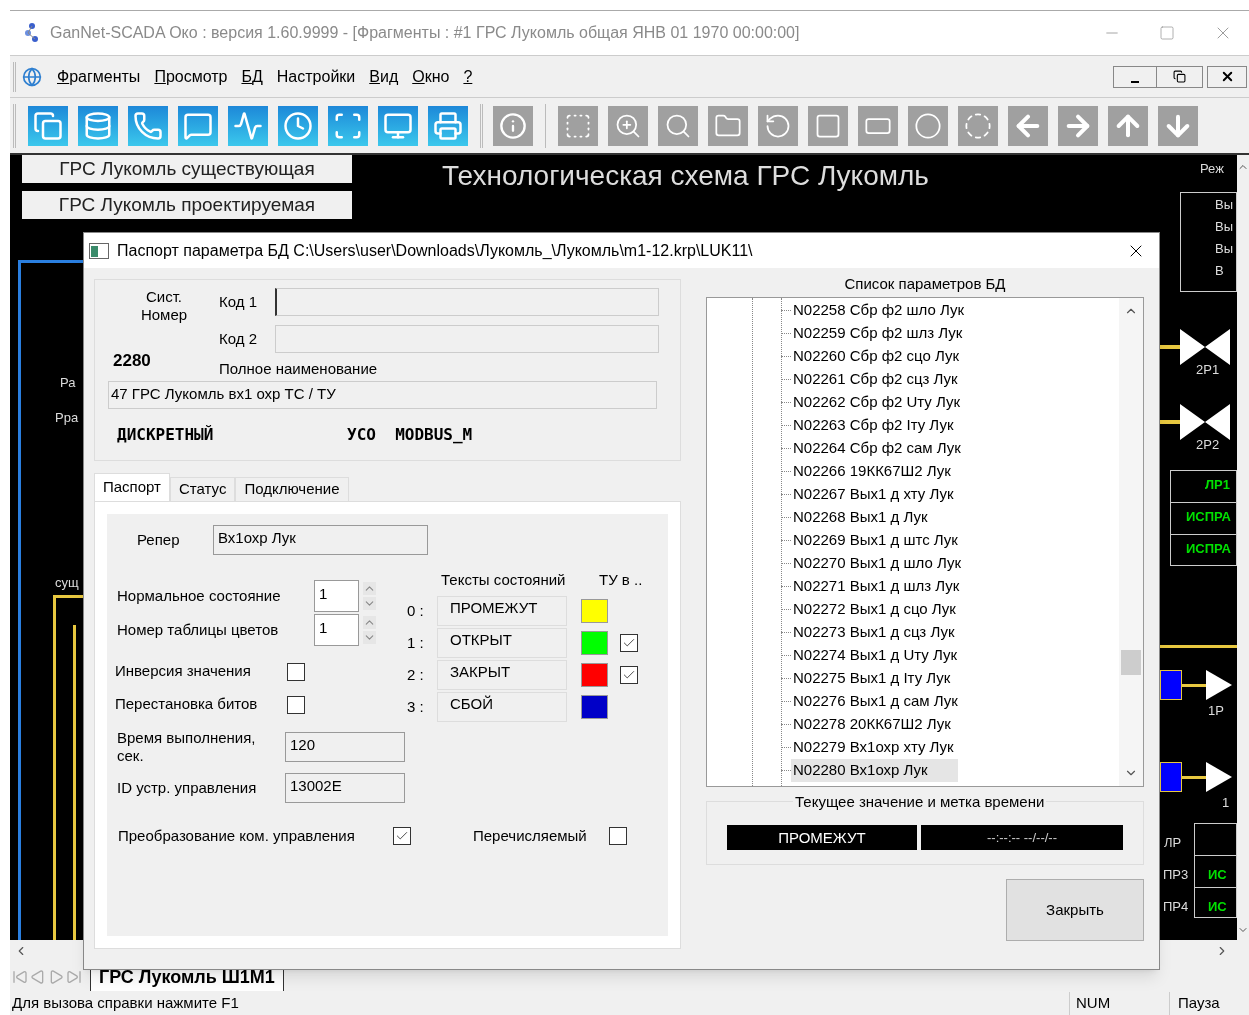 This screenshot has width=1249, height=1015. Describe the element at coordinates (822, 837) in the screenshot. I see `current-value-display: ПРОМЕЖУТ` at that location.